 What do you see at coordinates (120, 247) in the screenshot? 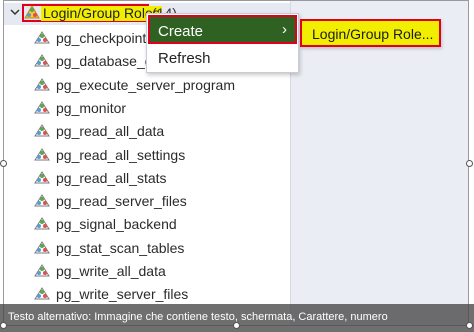
I see `role-label: pg_stat_scan_tables` at bounding box center [120, 247].